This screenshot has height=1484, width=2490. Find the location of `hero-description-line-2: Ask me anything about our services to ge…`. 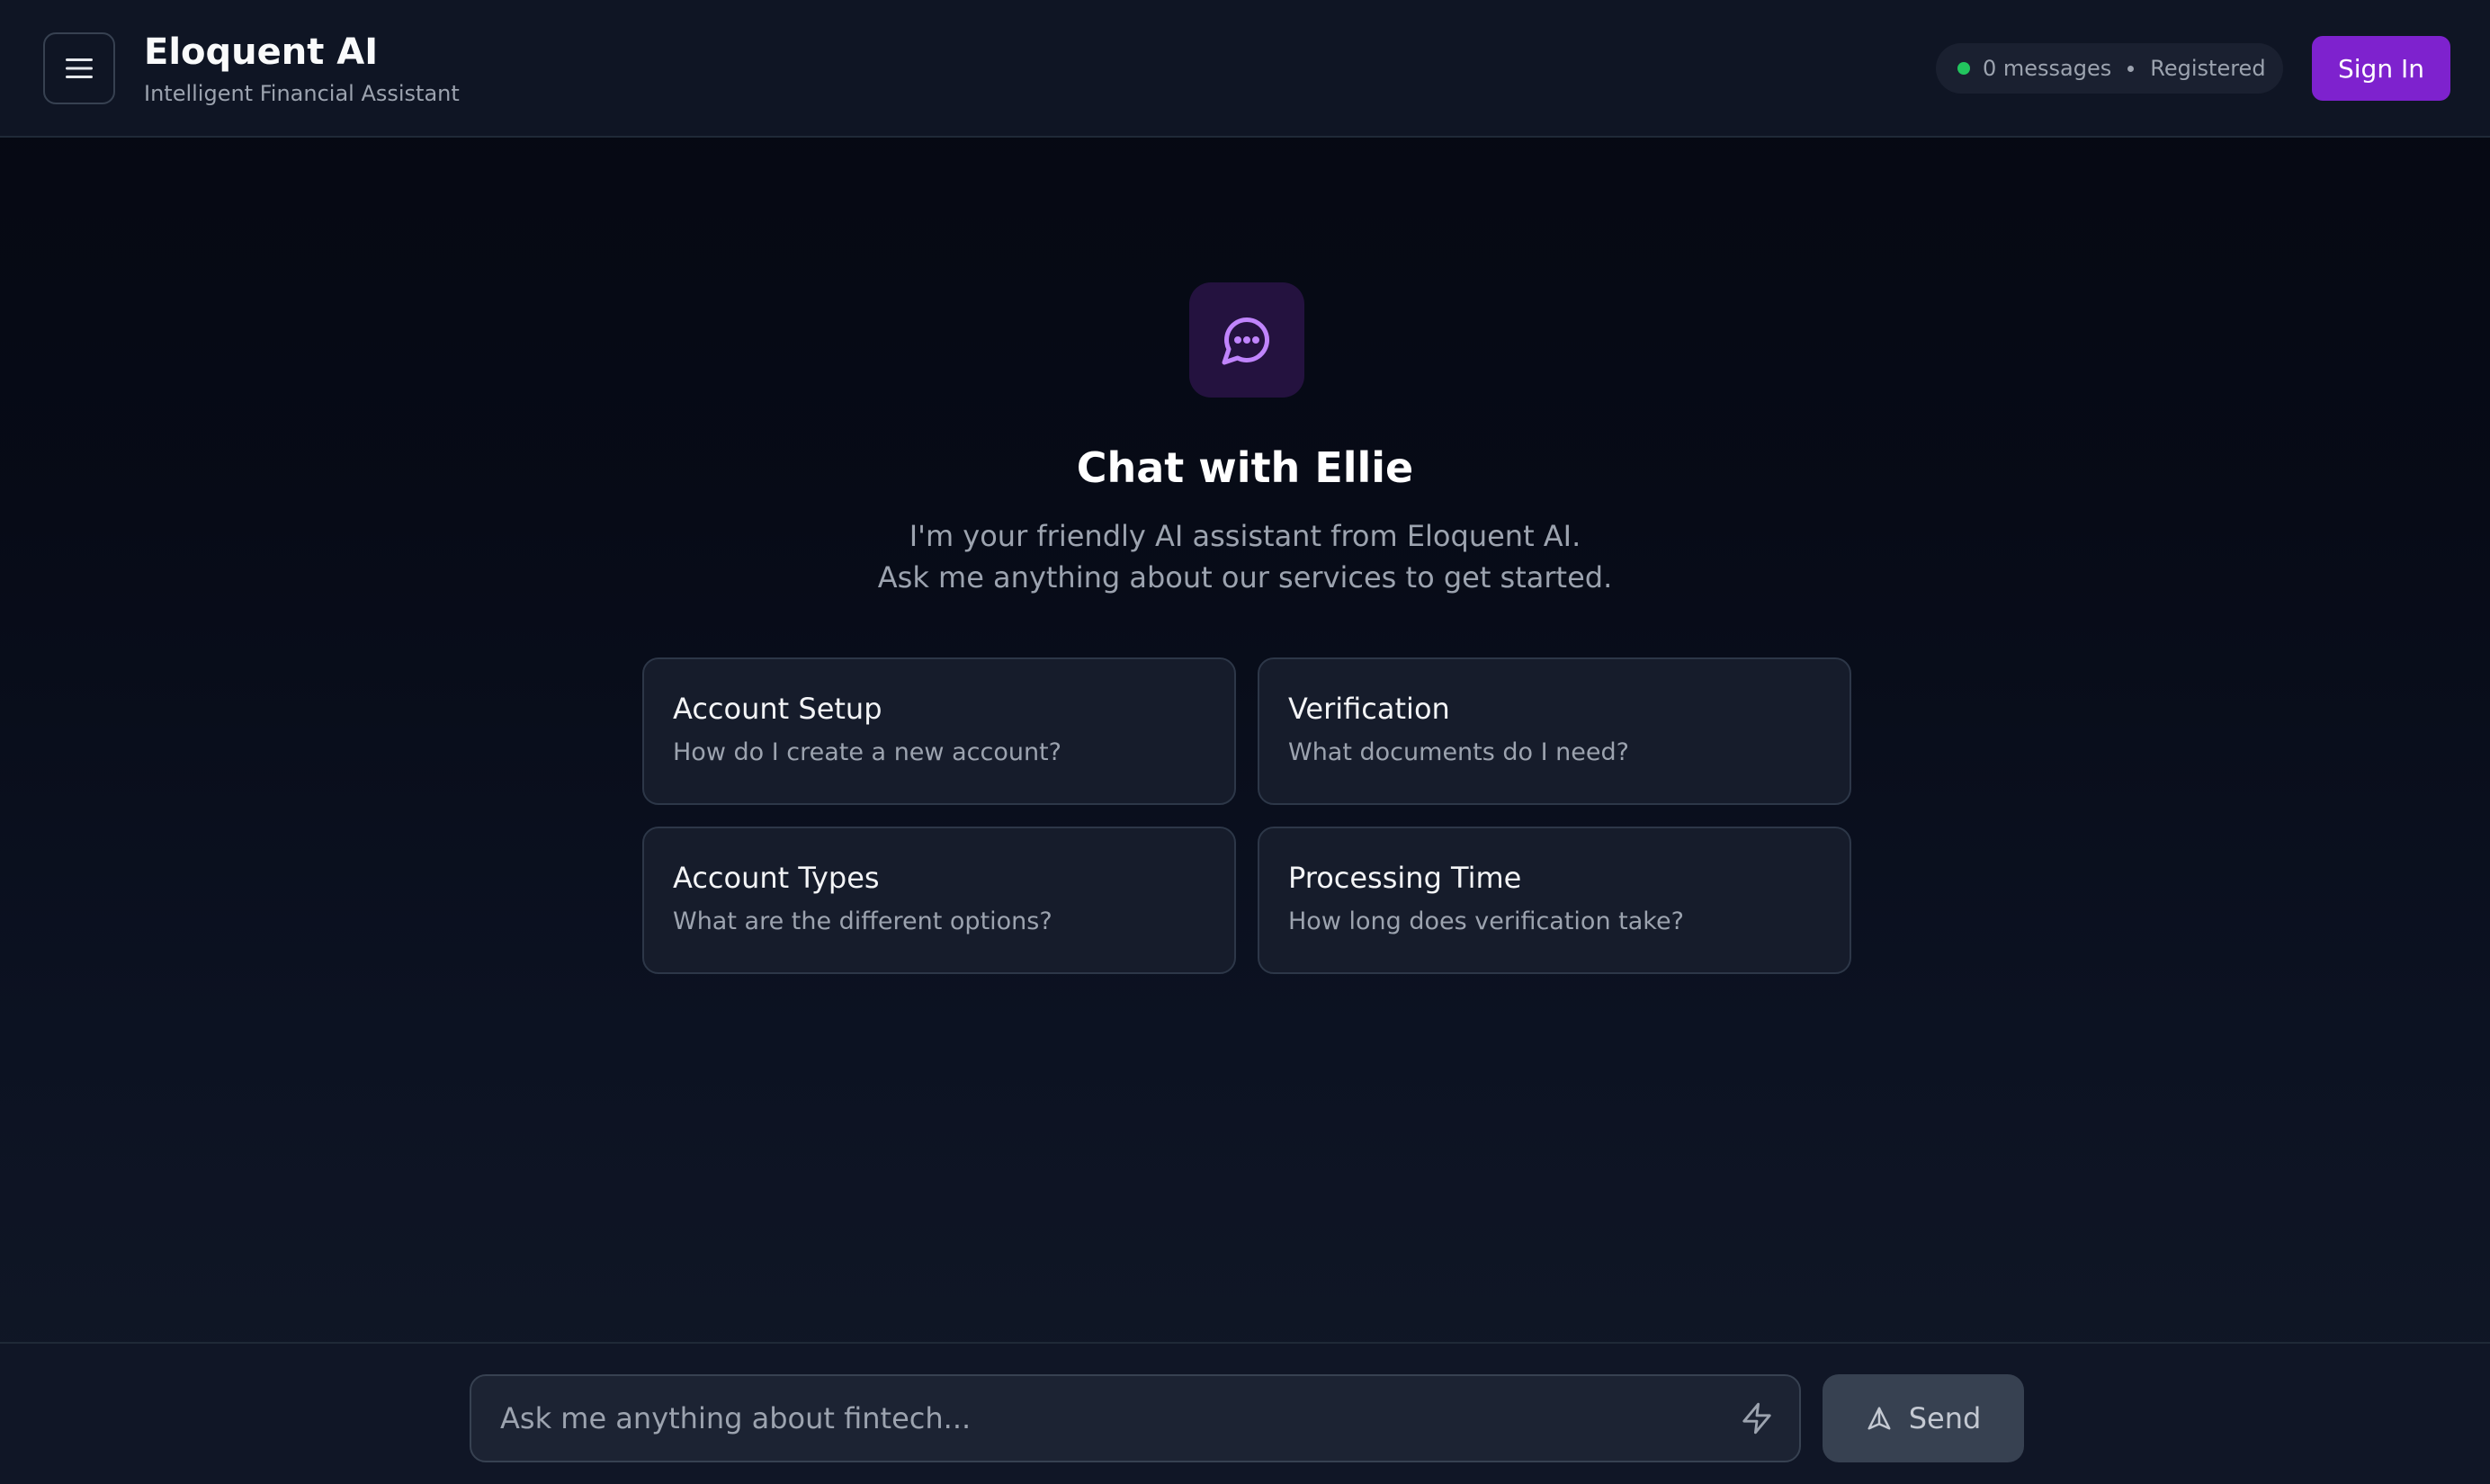

hero-description-line-2: Ask me anything about our services to ge… is located at coordinates (1245, 577).